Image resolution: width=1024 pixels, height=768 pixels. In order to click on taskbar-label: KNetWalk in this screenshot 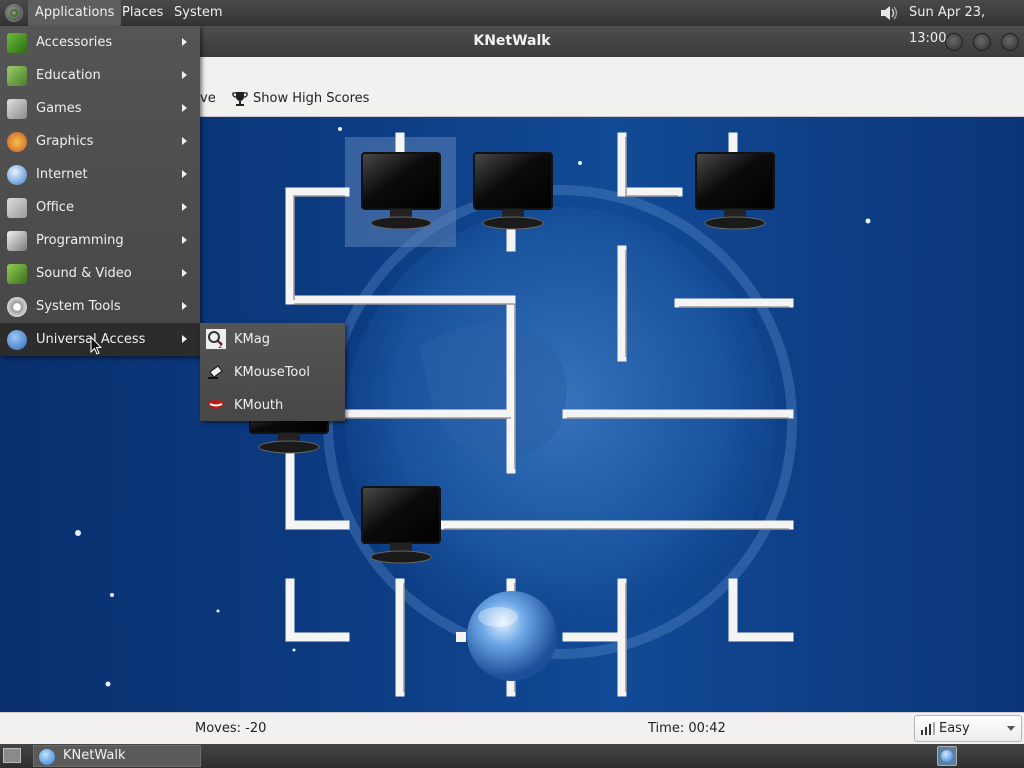, I will do `click(94, 755)`.